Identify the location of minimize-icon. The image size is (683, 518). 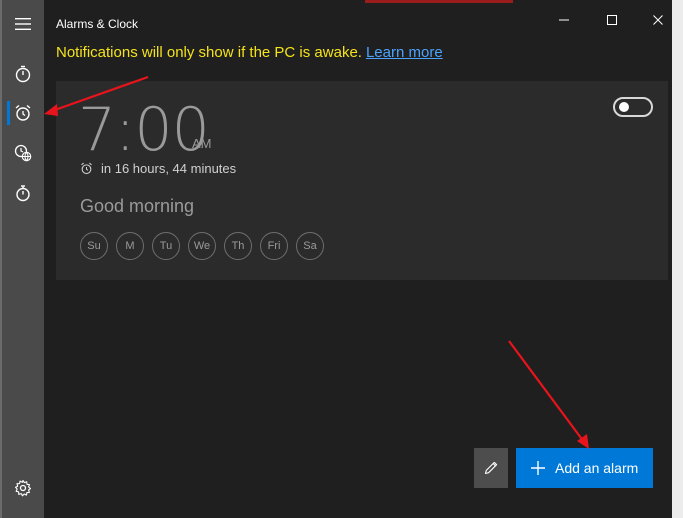
(564, 20).